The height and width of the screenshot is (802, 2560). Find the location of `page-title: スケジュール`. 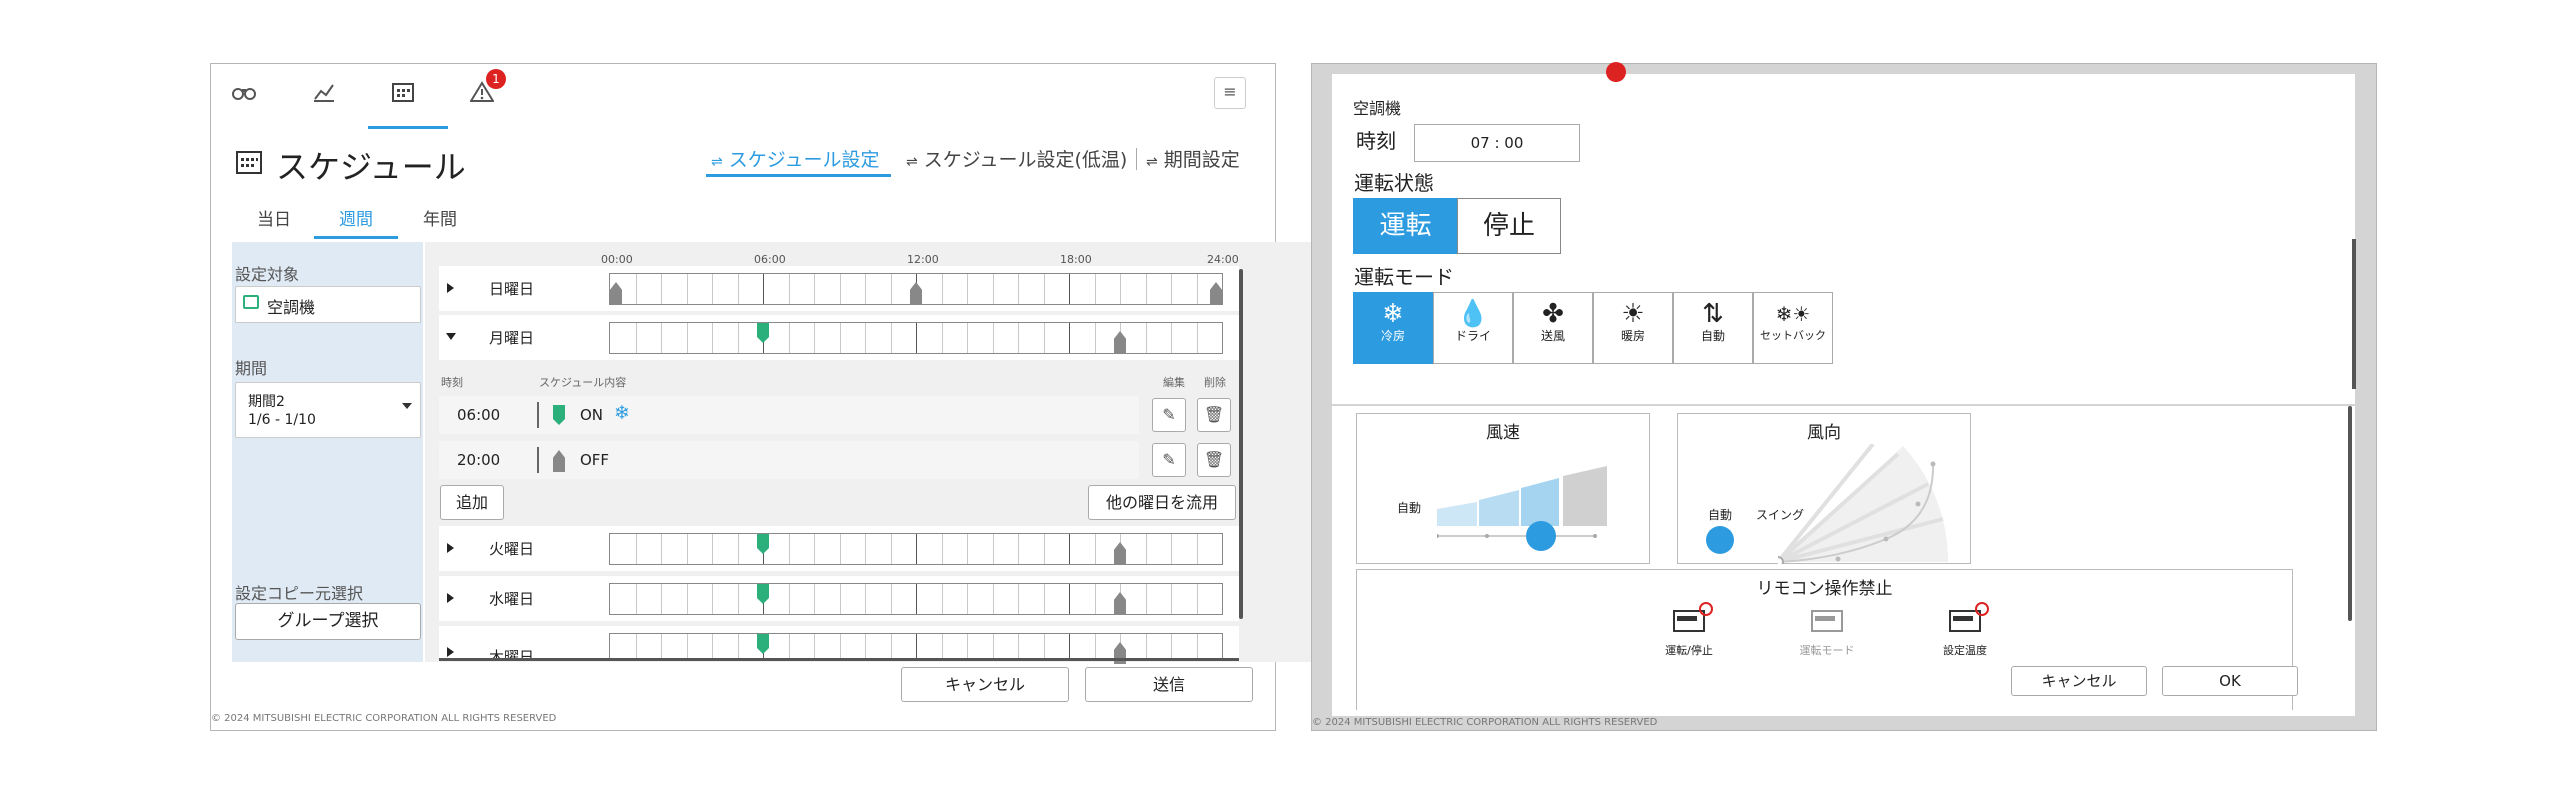

page-title: スケジュール is located at coordinates (371, 167).